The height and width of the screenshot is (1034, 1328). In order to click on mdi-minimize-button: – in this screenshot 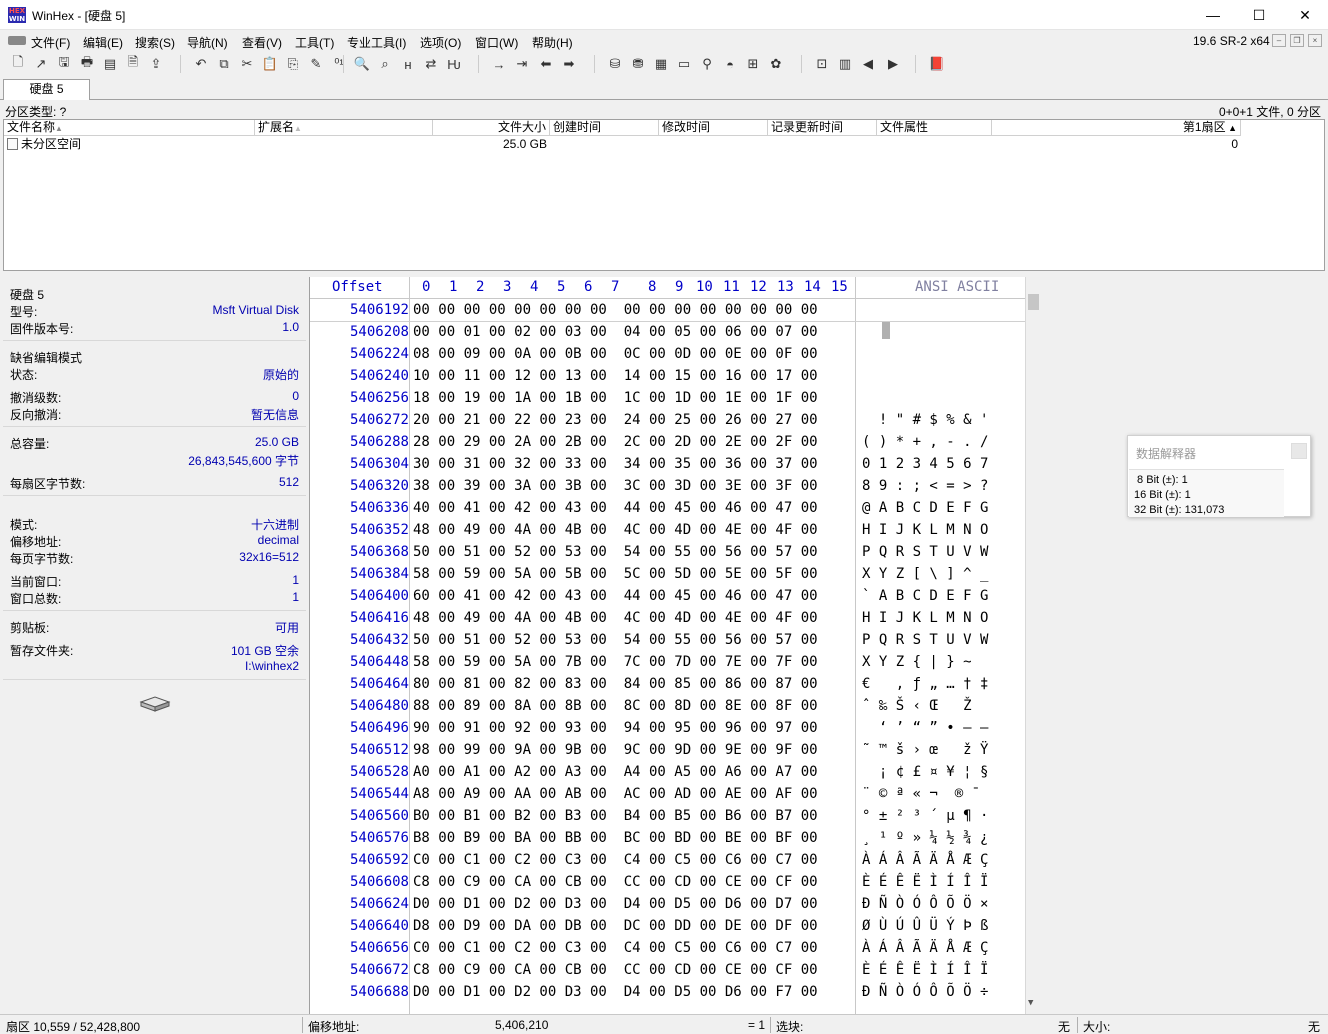, I will do `click(1279, 40)`.